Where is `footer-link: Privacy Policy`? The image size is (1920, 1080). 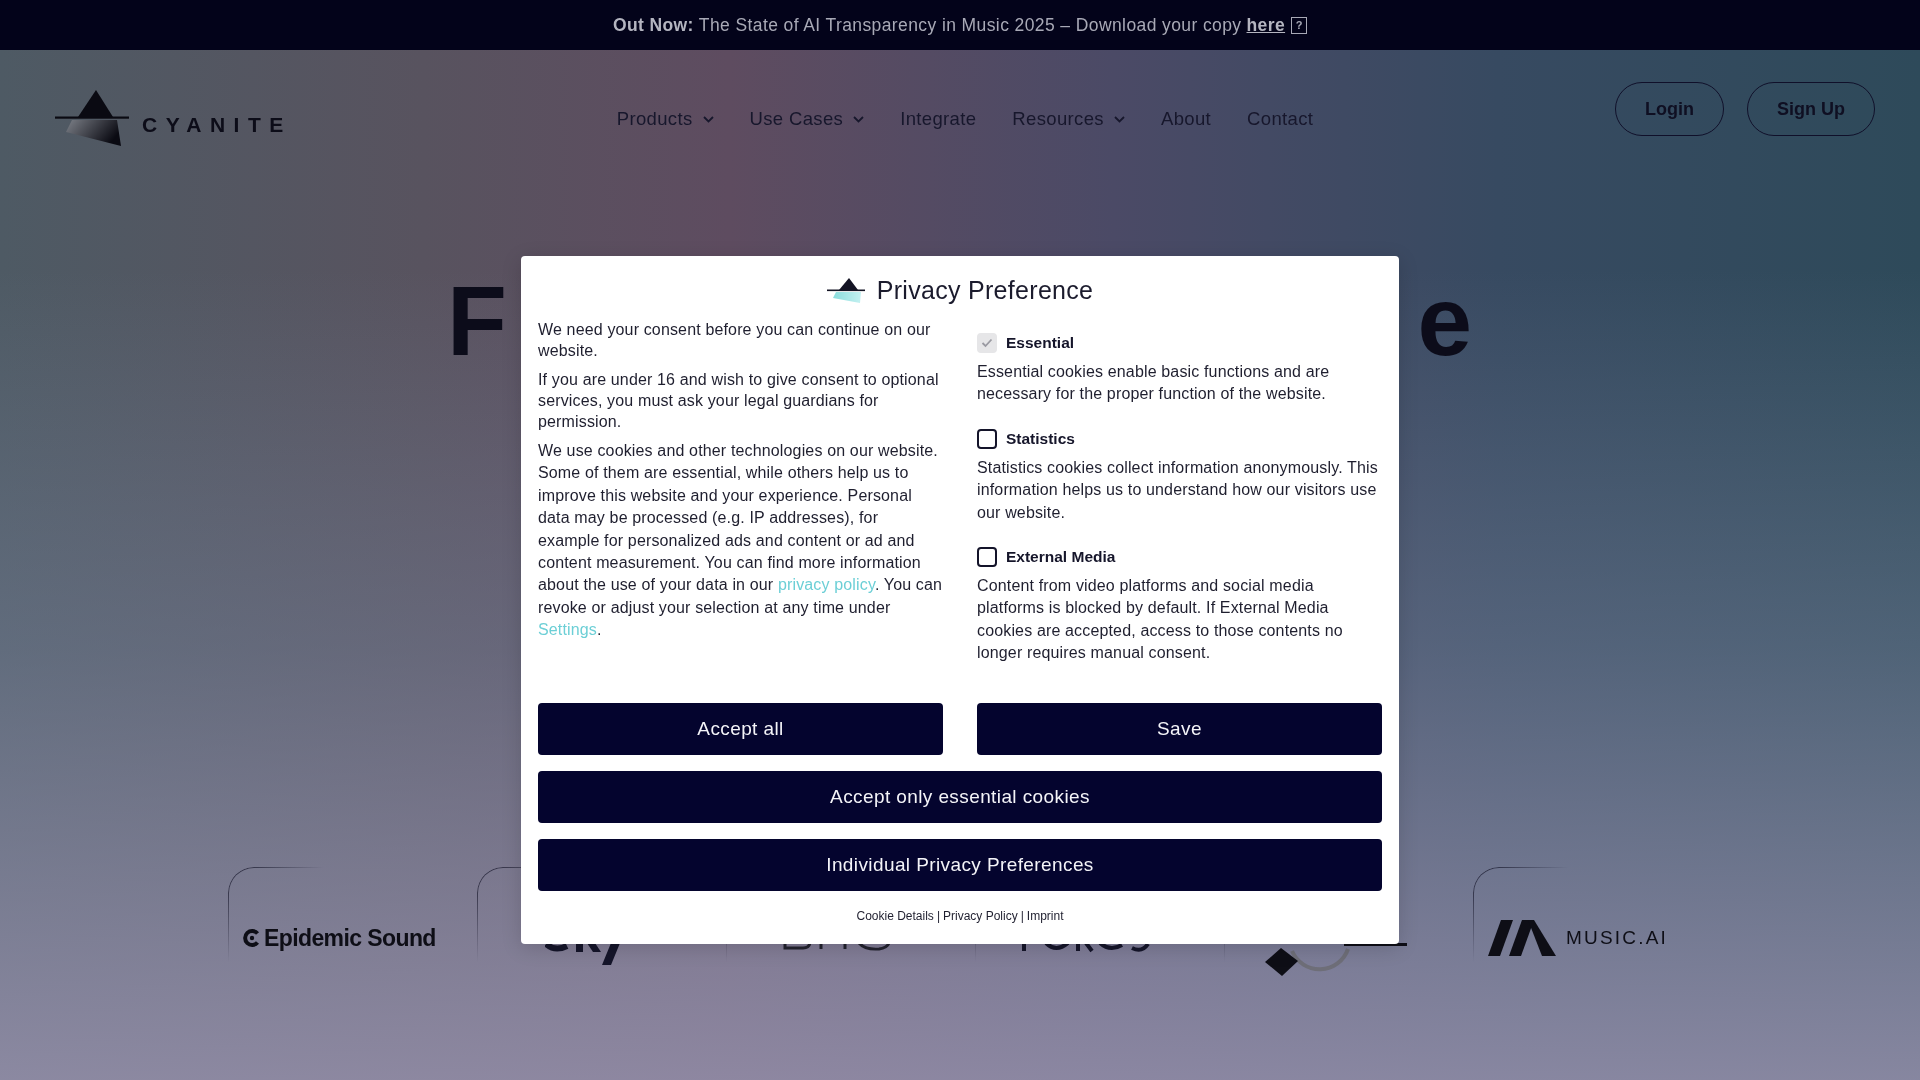
footer-link: Privacy Policy is located at coordinates (980, 915).